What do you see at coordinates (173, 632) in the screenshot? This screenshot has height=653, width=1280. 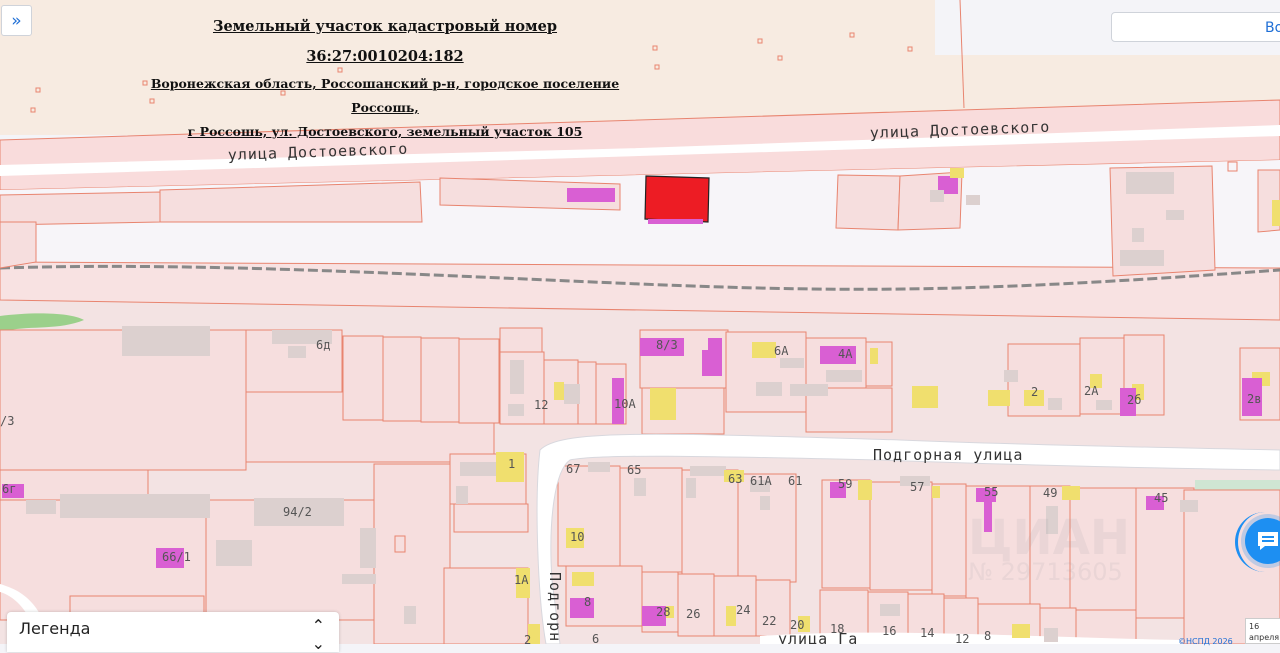 I see `legend-panel: Легенда ⌃ ⌄` at bounding box center [173, 632].